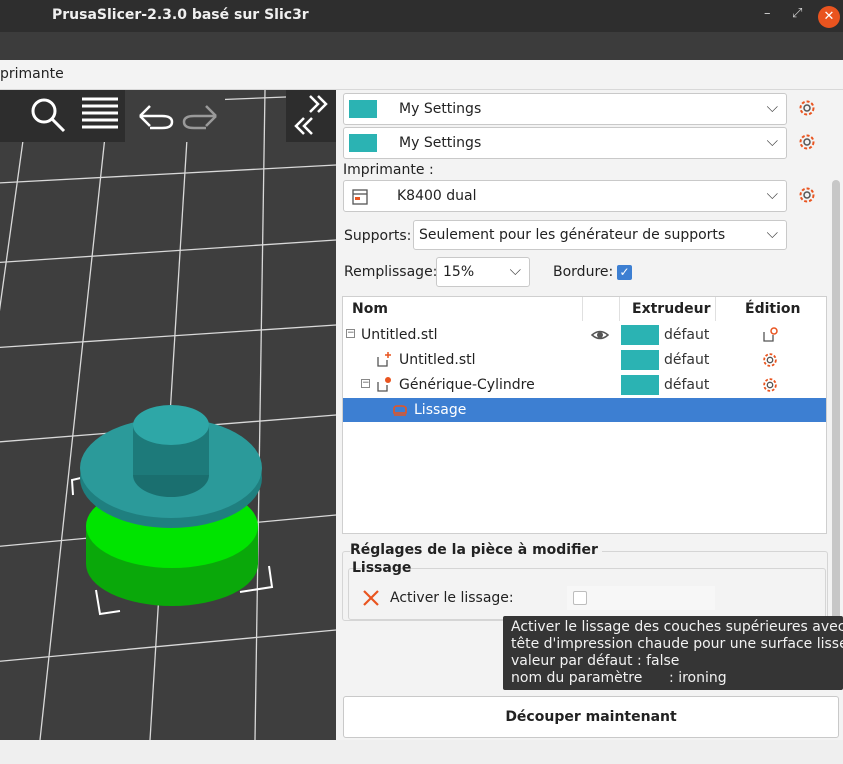 Image resolution: width=843 pixels, height=764 pixels. Describe the element at coordinates (619, 678) in the screenshot. I see `tooltip-line-4: nom du paramètre : ironing` at that location.